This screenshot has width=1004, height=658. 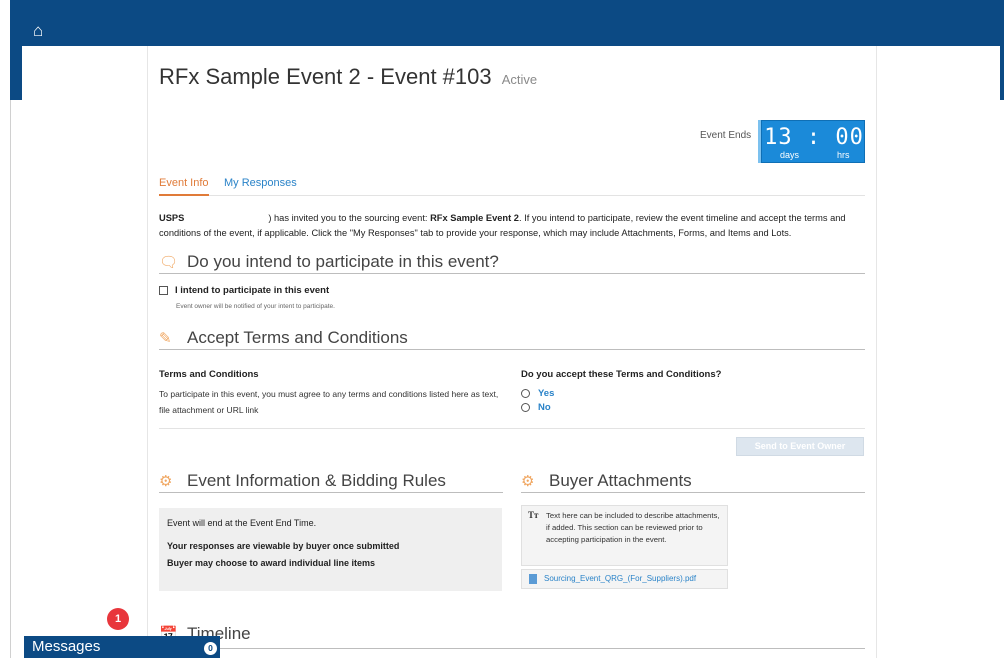 I want to click on invite-event-name: RFx Sample Event 2, so click(x=474, y=218).